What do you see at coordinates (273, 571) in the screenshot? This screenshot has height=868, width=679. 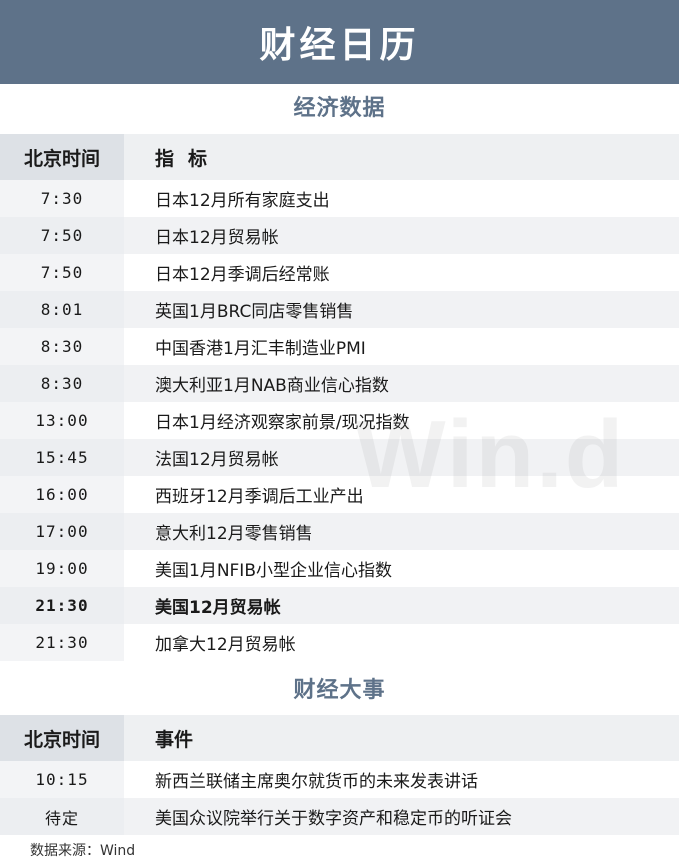 I see `row-label: 美国1月NFIB小型企业信心指数` at bounding box center [273, 571].